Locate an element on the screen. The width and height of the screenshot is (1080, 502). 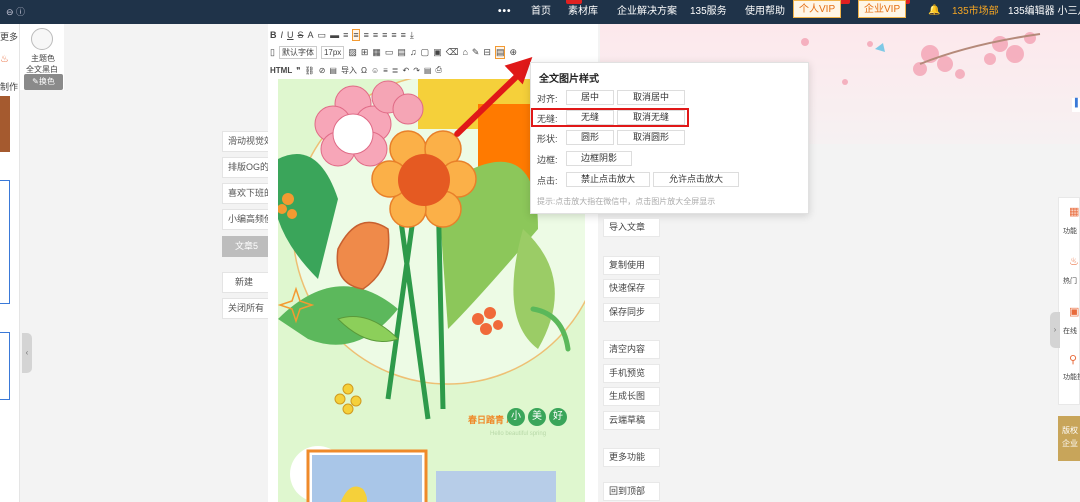
top-left-icons: ⊖ ⓘ is located at coordinates (15, 11).